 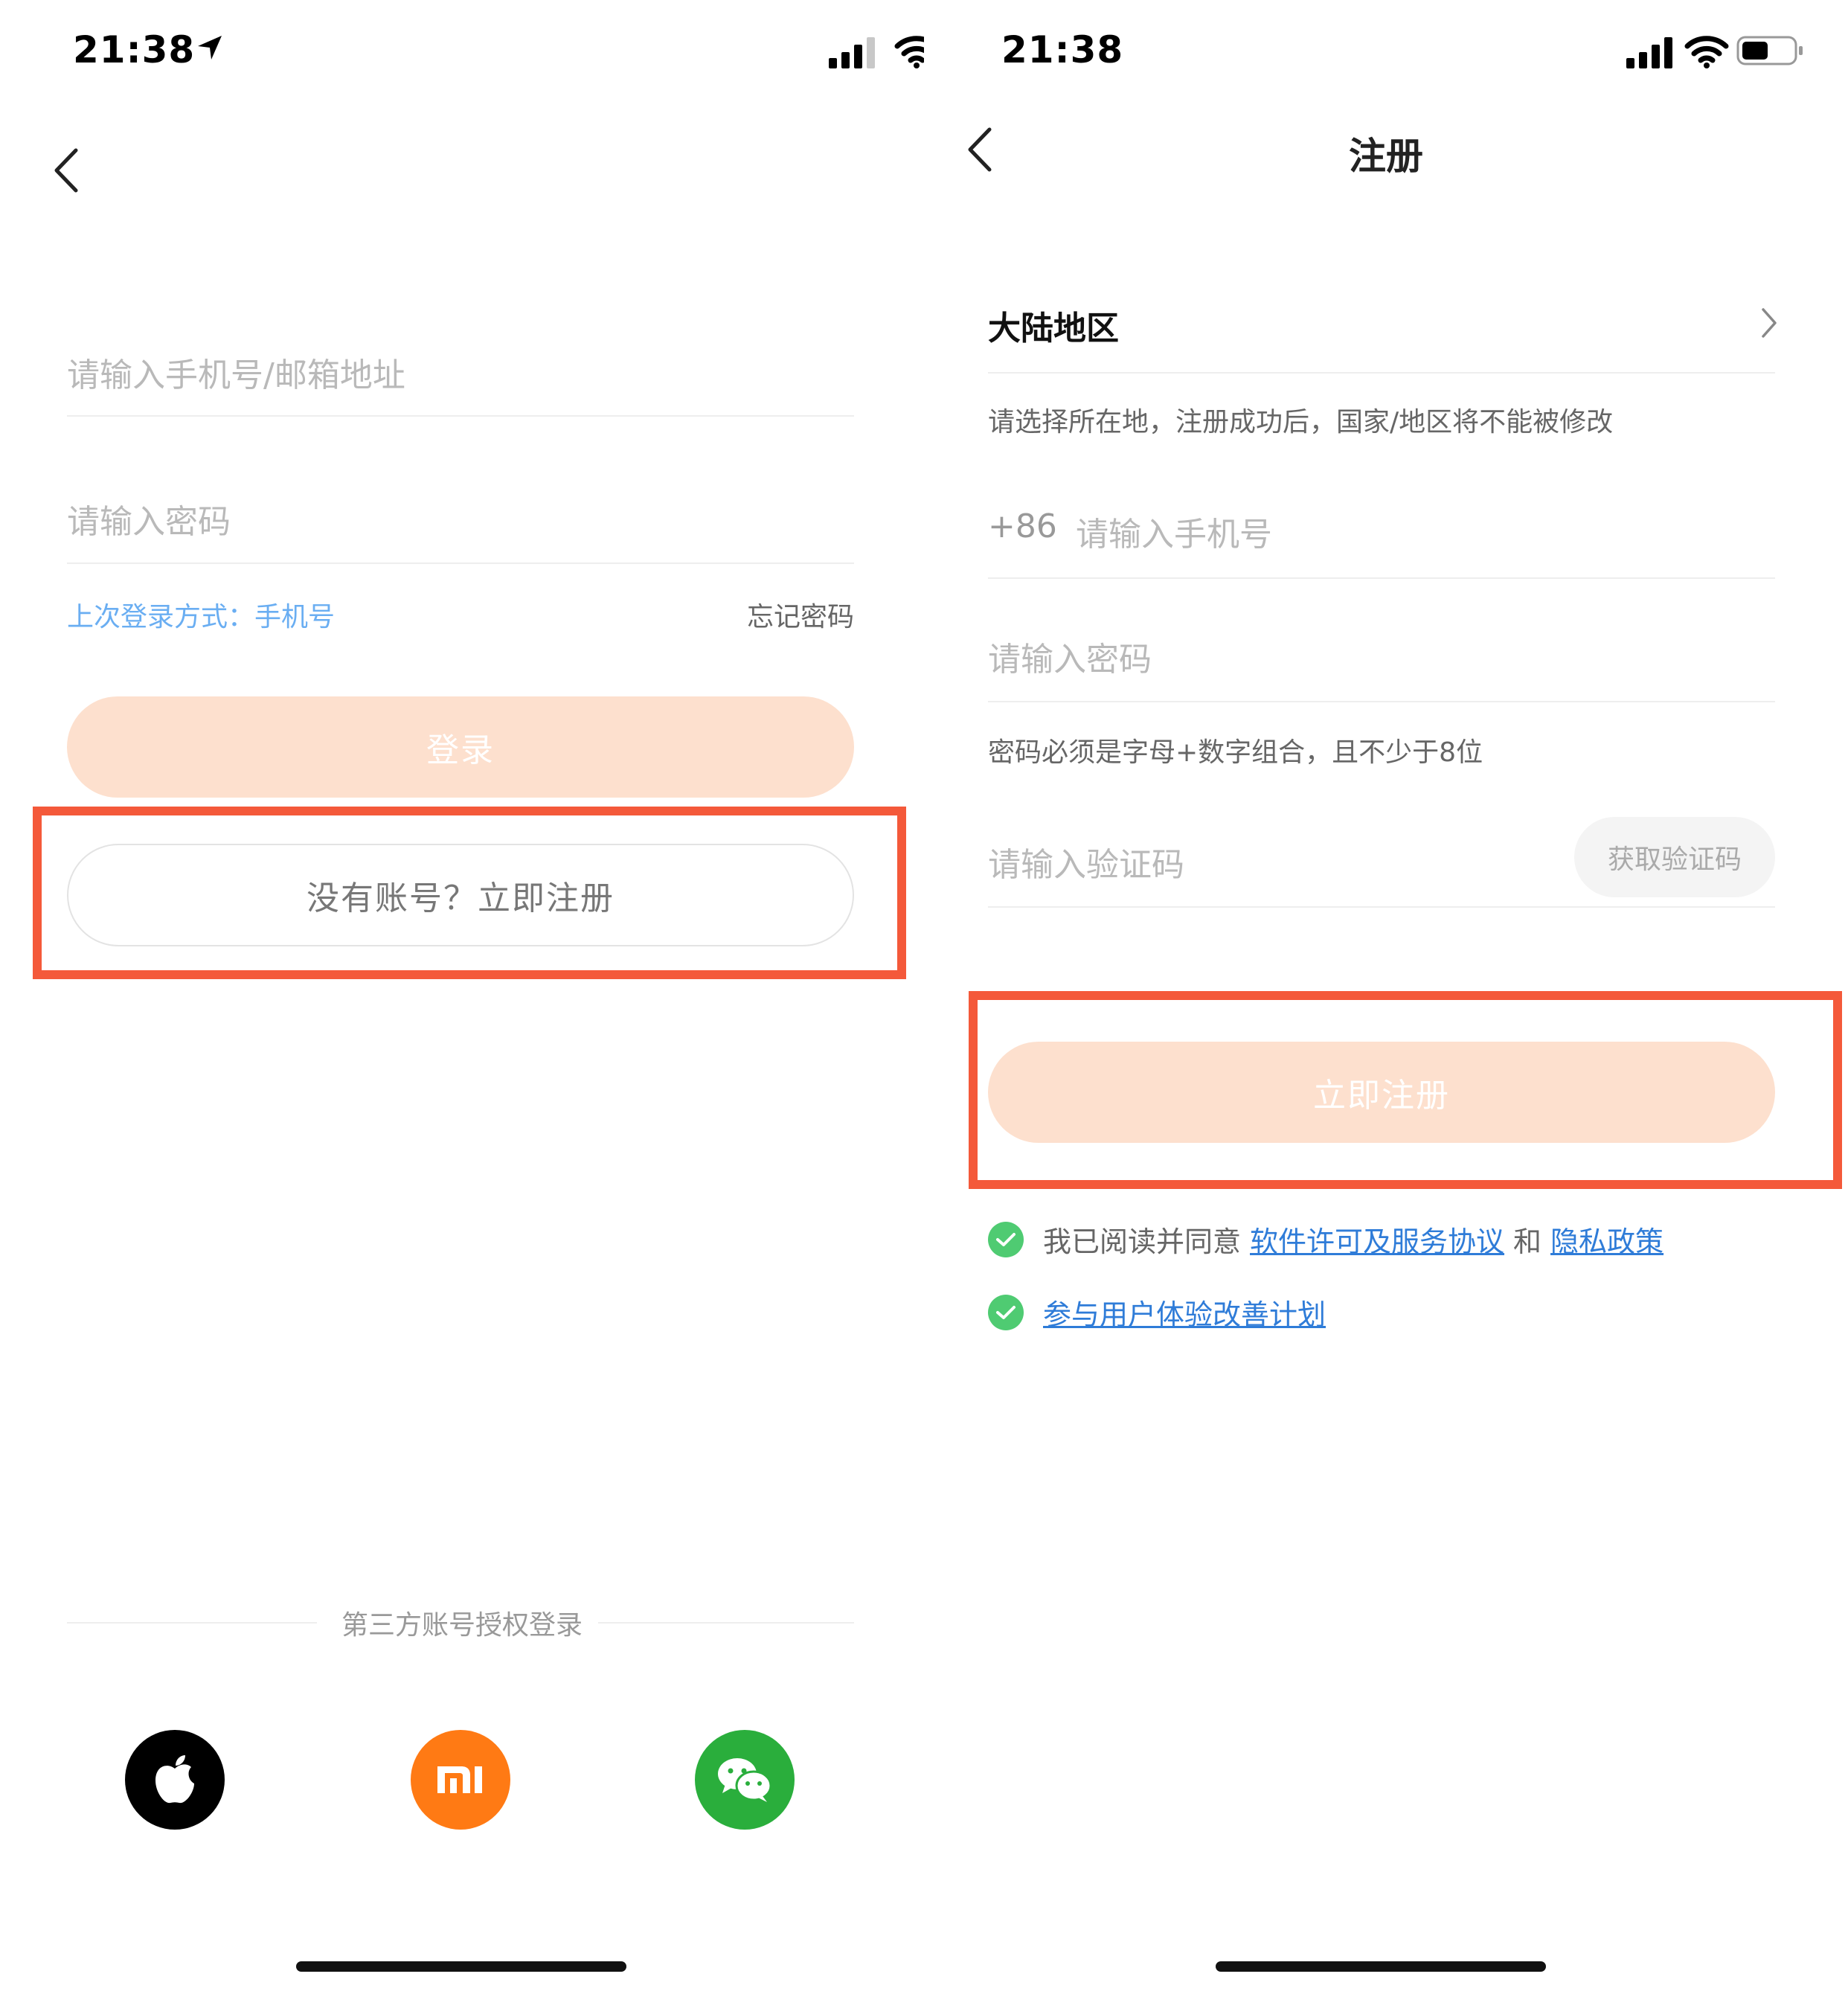 What do you see at coordinates (1377, 1240) in the screenshot?
I see `license-link: 软件许可及服务协议` at bounding box center [1377, 1240].